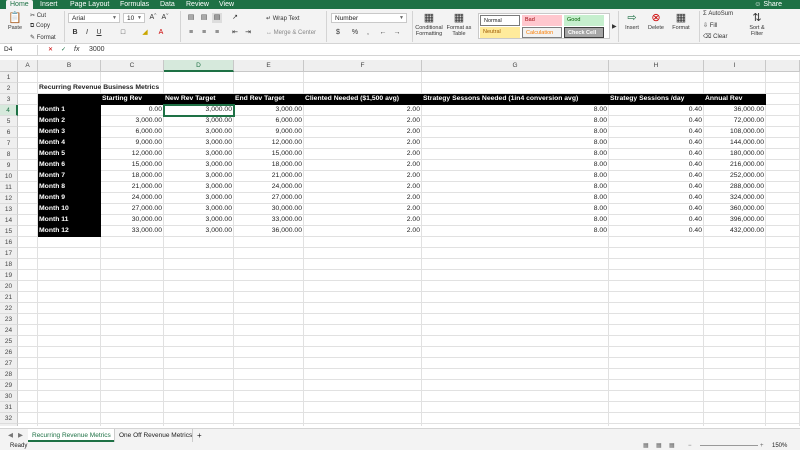 The width and height of the screenshot is (800, 450). I want to click on header-cell: Starting Rev, so click(132, 99).